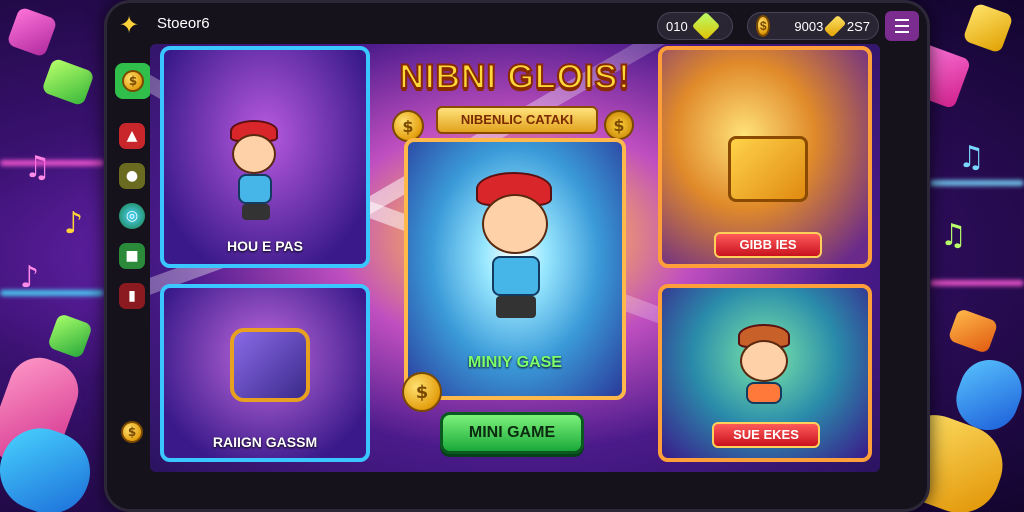 The image size is (1024, 512). Describe the element at coordinates (517, 120) in the screenshot. I see `sub-banner: NIBENLIC CATAKI` at that location.